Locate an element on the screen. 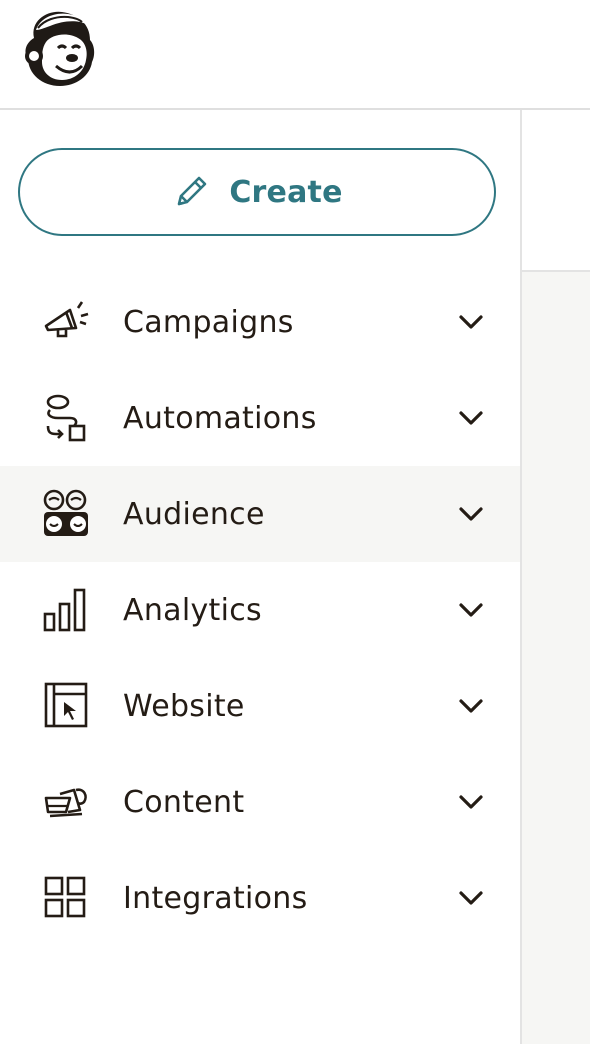 The image size is (590, 1044). sidebar-item-campaigns: Campaigns is located at coordinates (260, 322).